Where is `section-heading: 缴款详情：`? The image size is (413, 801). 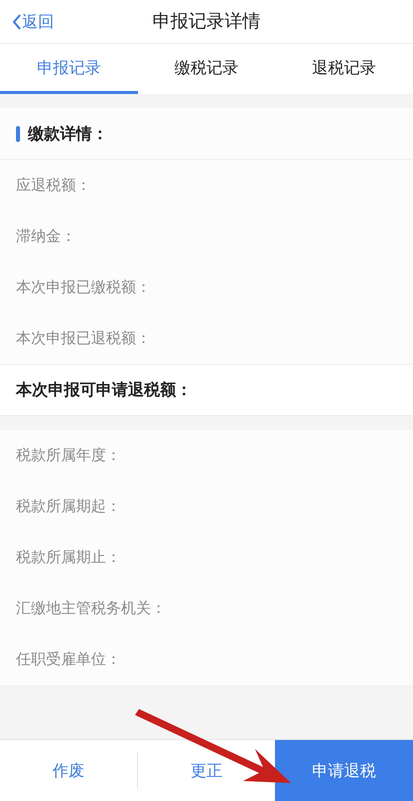 section-heading: 缴款详情： is located at coordinates (68, 133).